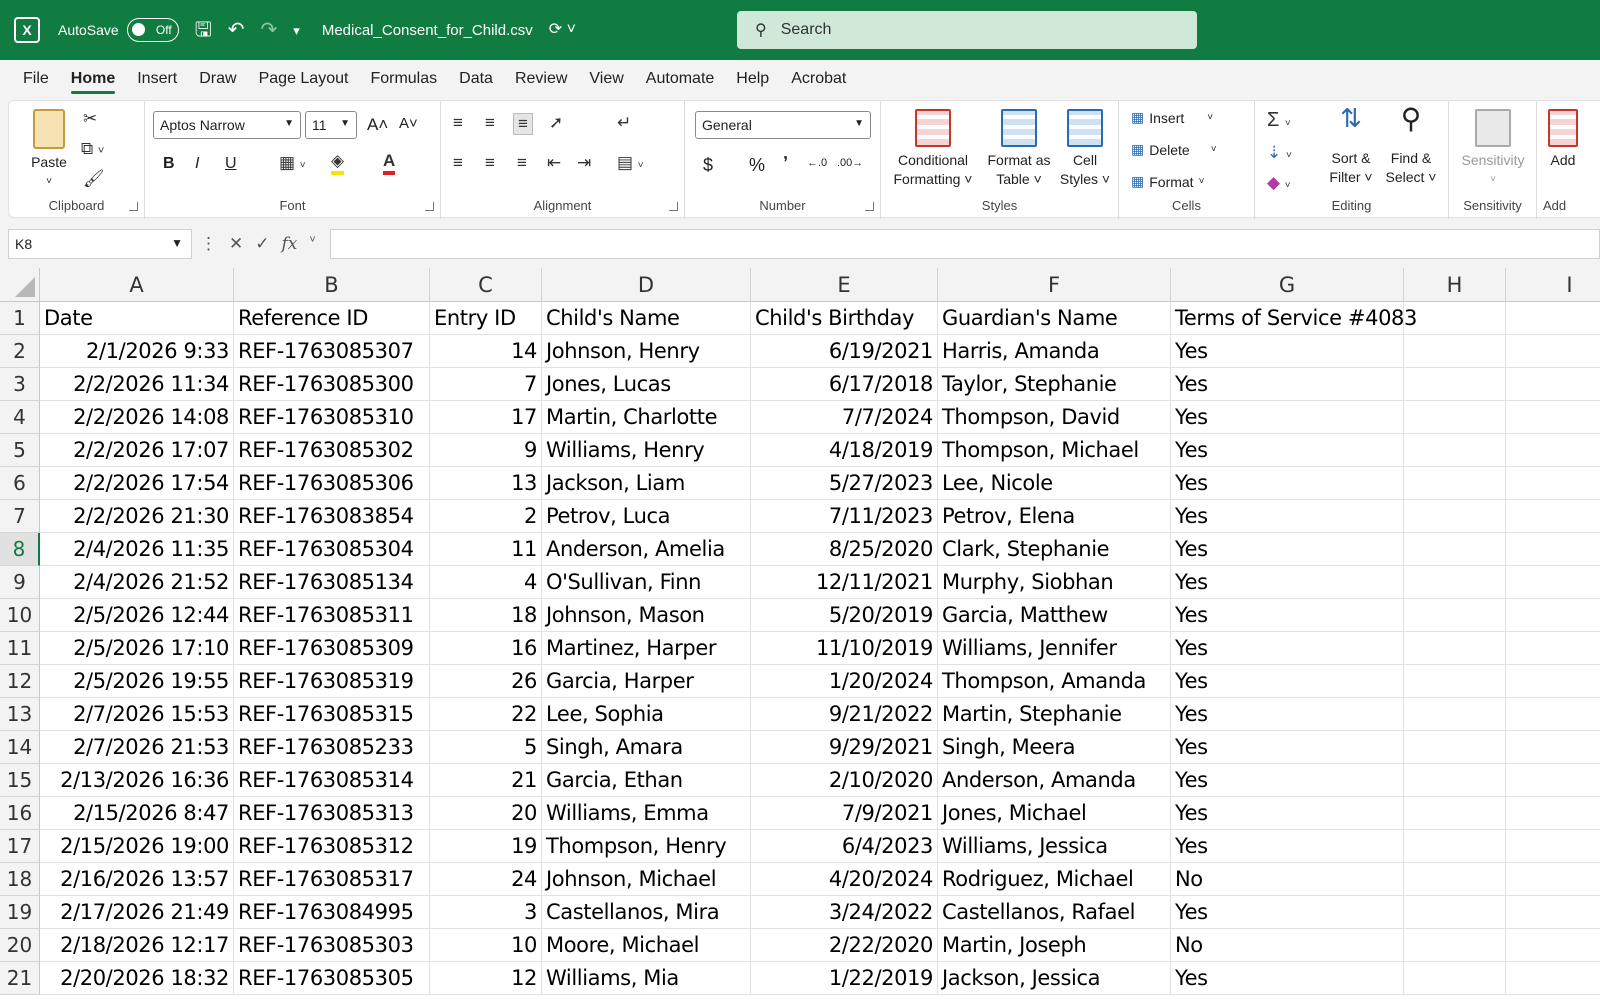  What do you see at coordinates (486, 417) in the screenshot?
I see `table-cell: 17` at bounding box center [486, 417].